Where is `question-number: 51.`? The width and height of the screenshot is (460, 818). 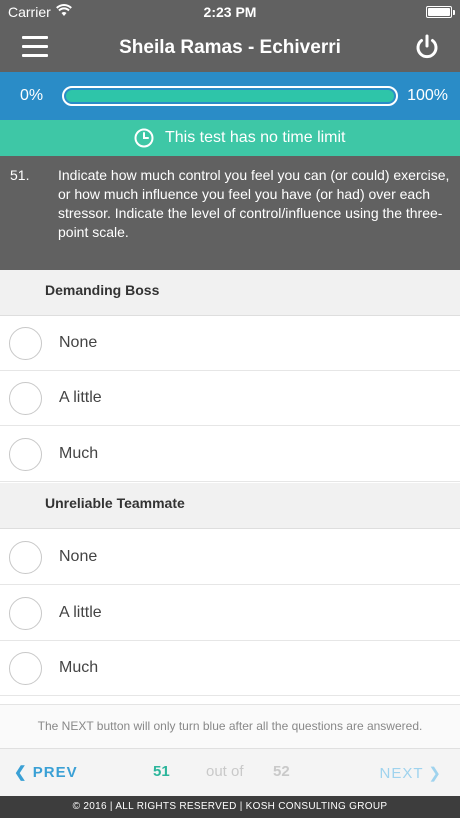 question-number: 51. is located at coordinates (20, 175).